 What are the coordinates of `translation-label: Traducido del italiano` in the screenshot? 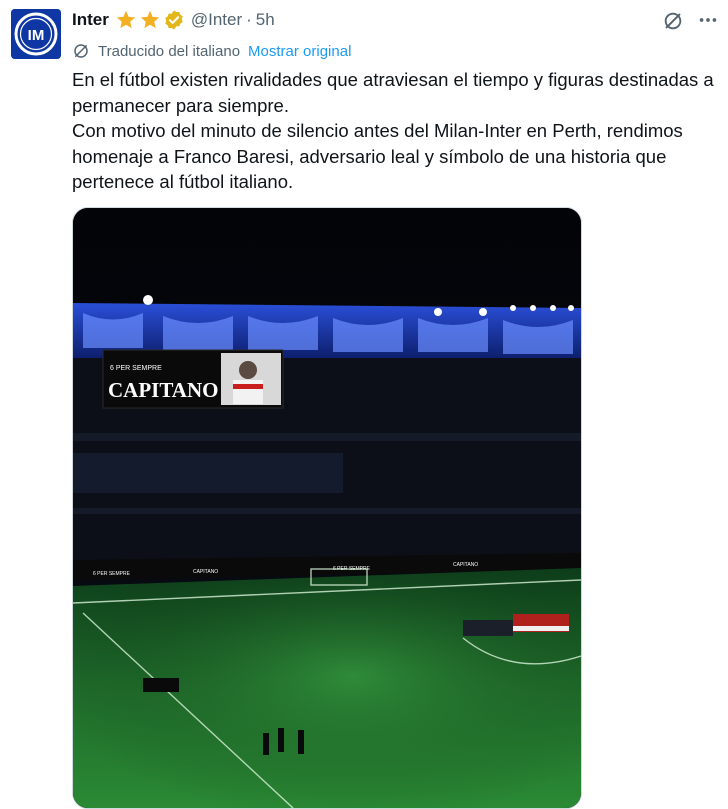 It's located at (169, 51).